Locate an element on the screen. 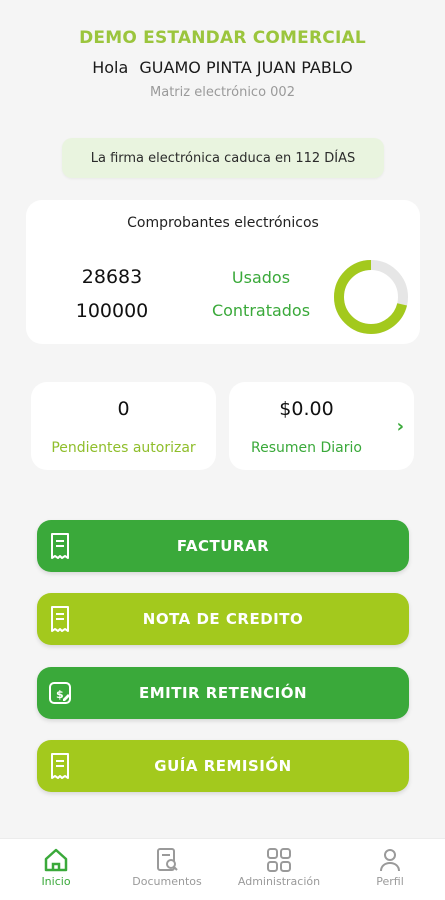  nav-item-documentos: Documentos is located at coordinates (167, 867).